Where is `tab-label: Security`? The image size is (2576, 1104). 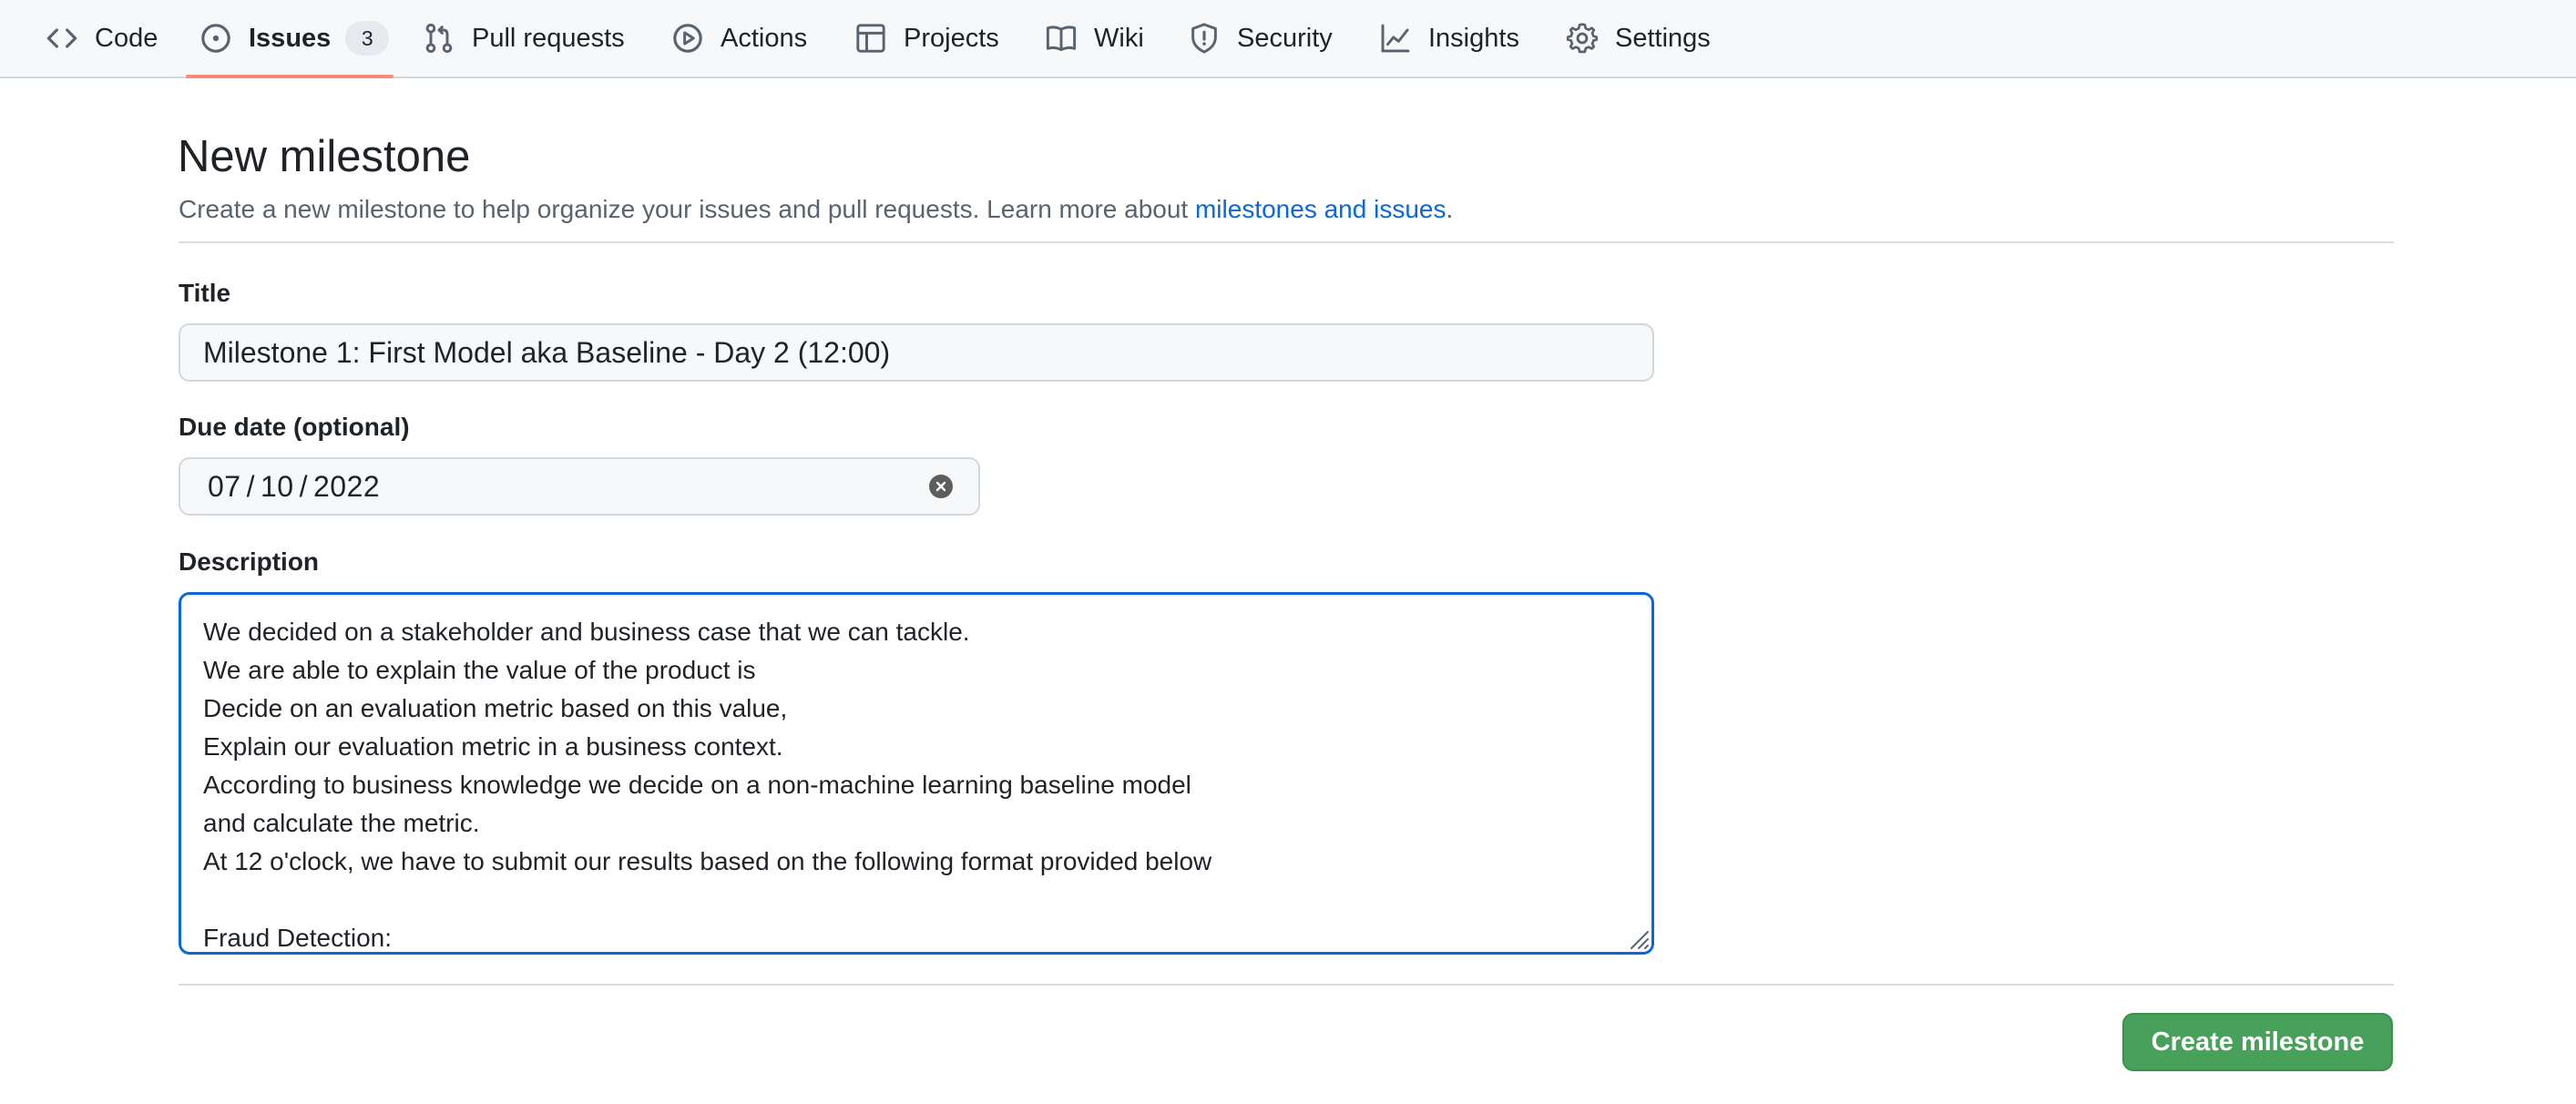 tab-label: Security is located at coordinates (1285, 38).